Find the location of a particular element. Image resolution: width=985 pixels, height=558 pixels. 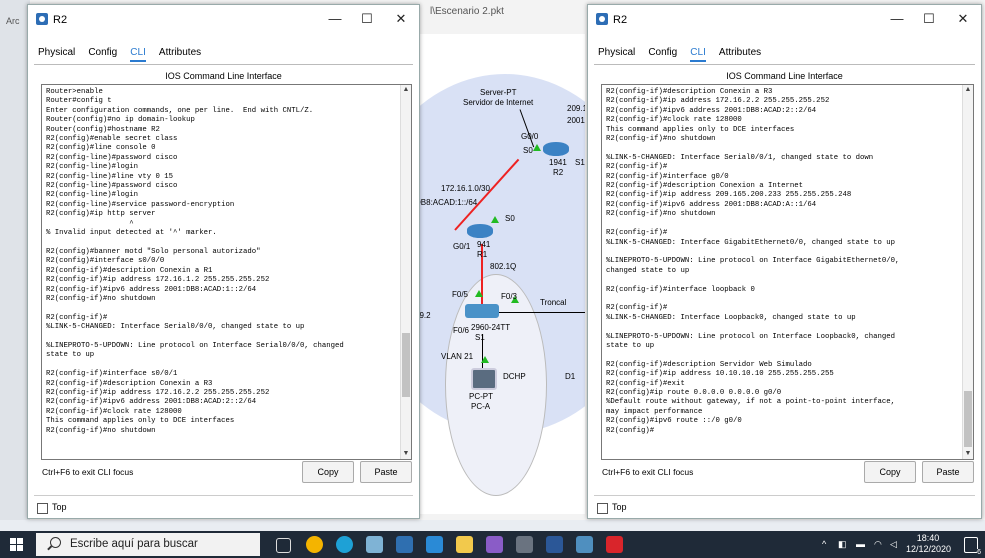

file-explorer-icon is located at coordinates (464, 544).